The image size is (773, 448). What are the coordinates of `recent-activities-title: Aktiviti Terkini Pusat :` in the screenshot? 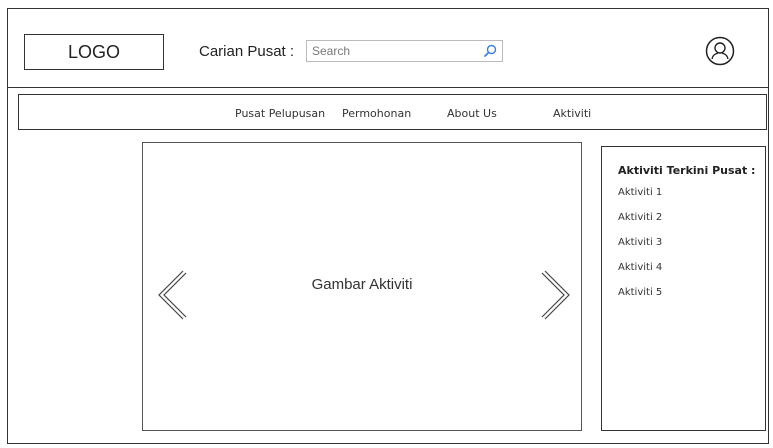 It's located at (687, 170).